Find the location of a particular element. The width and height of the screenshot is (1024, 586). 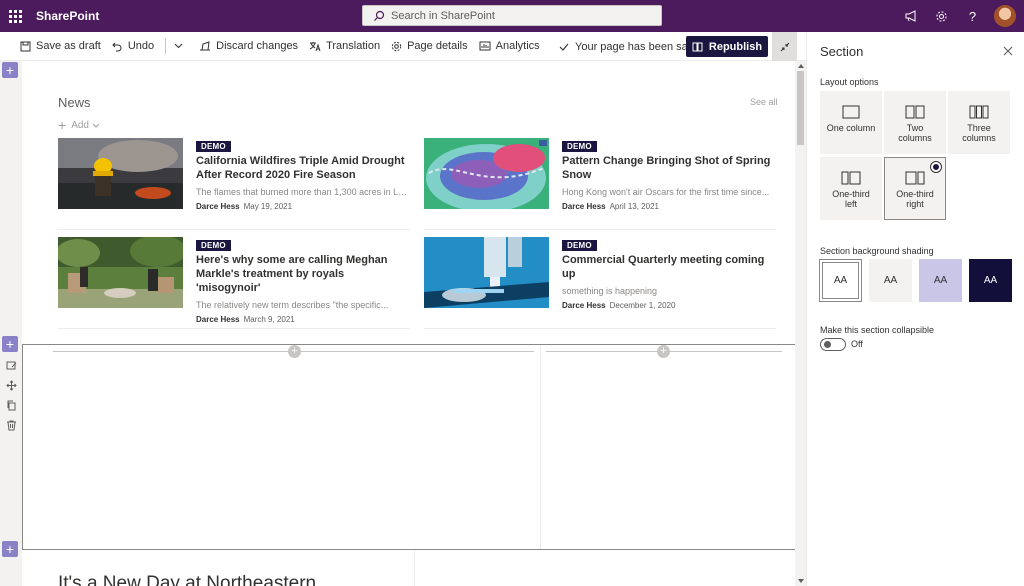

edit-section-icon is located at coordinates (11, 365).